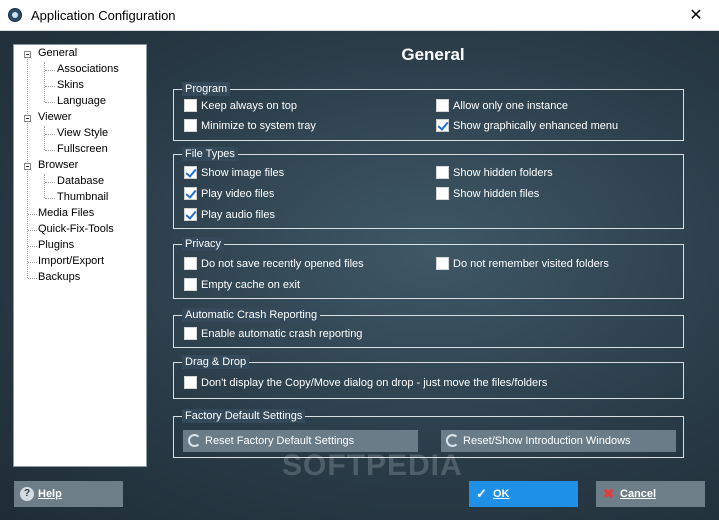 The image size is (719, 520). What do you see at coordinates (216, 362) in the screenshot?
I see `group-title: Drag & Drop` at bounding box center [216, 362].